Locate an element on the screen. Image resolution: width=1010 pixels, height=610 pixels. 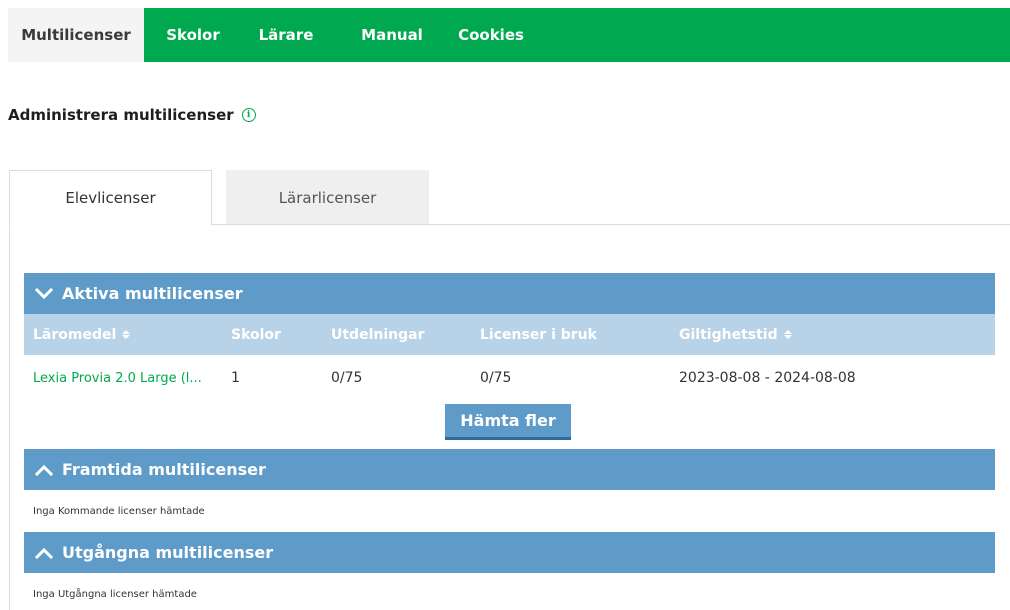
nav-item-skolor: Skolor is located at coordinates (193, 35).